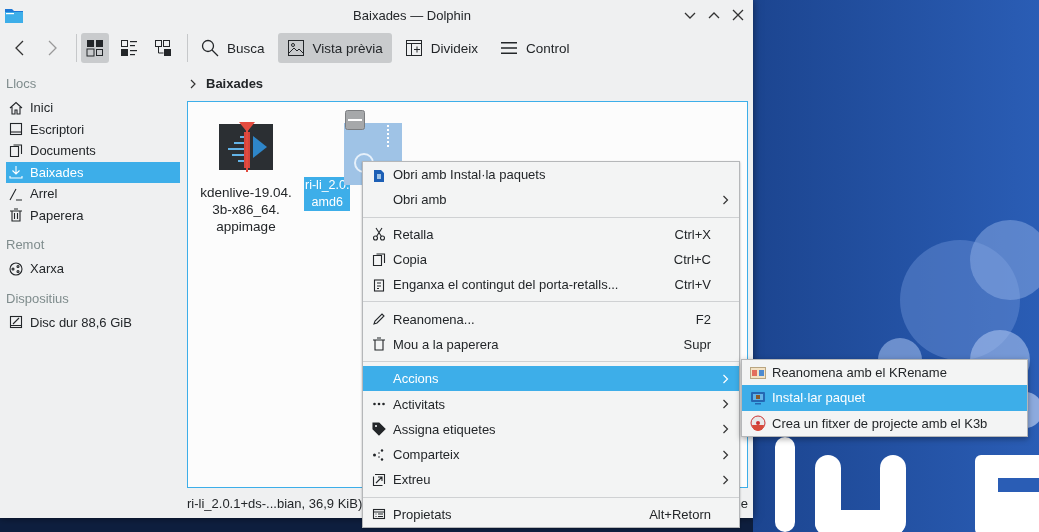 This screenshot has width=1039, height=532. Describe the element at coordinates (379, 234) in the screenshot. I see `cut-icon` at that location.